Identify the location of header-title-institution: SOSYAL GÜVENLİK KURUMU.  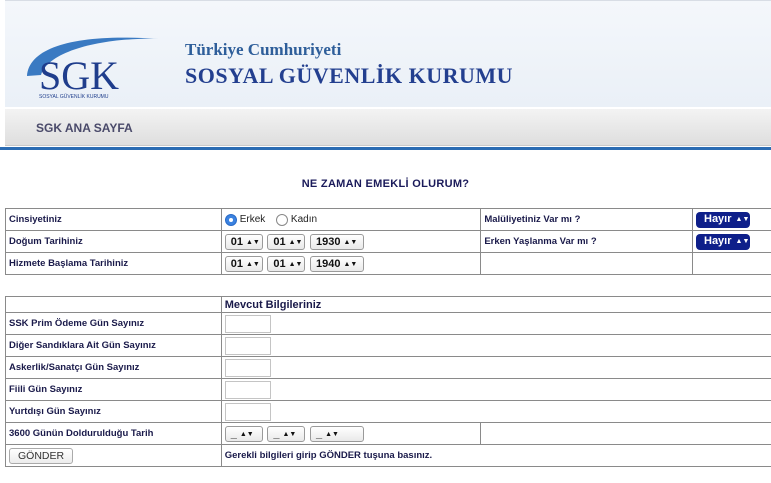
(349, 75).